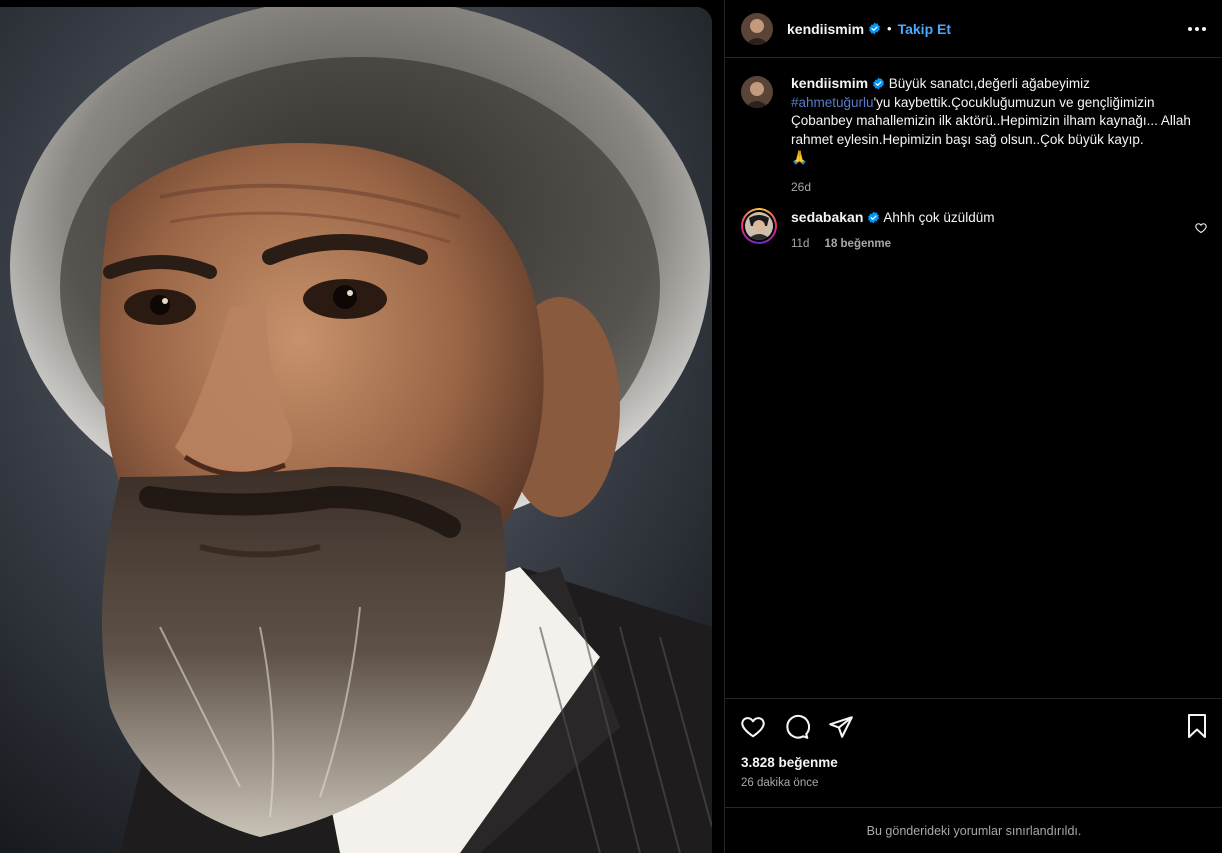  I want to click on bookmark-icon, so click(1197, 728).